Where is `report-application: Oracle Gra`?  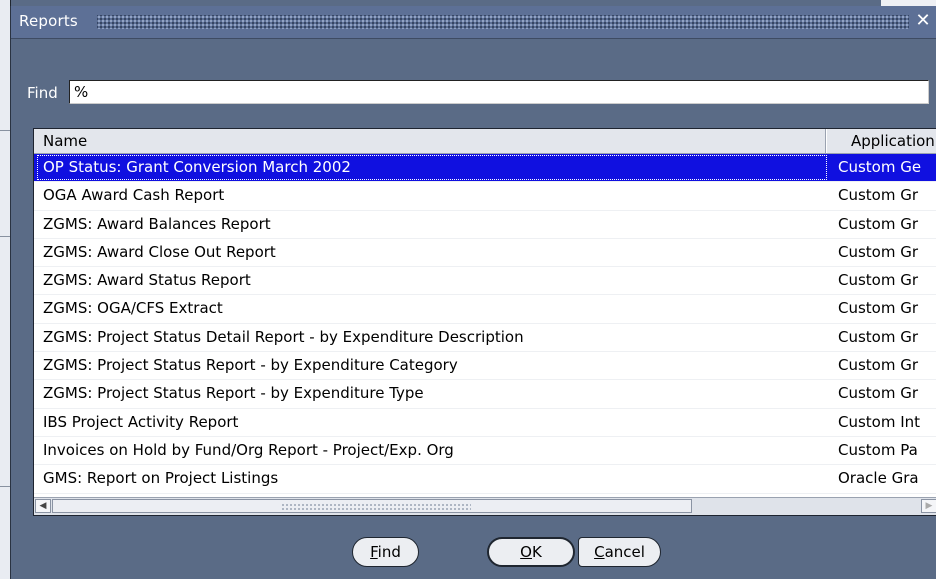
report-application: Oracle Gra is located at coordinates (878, 478).